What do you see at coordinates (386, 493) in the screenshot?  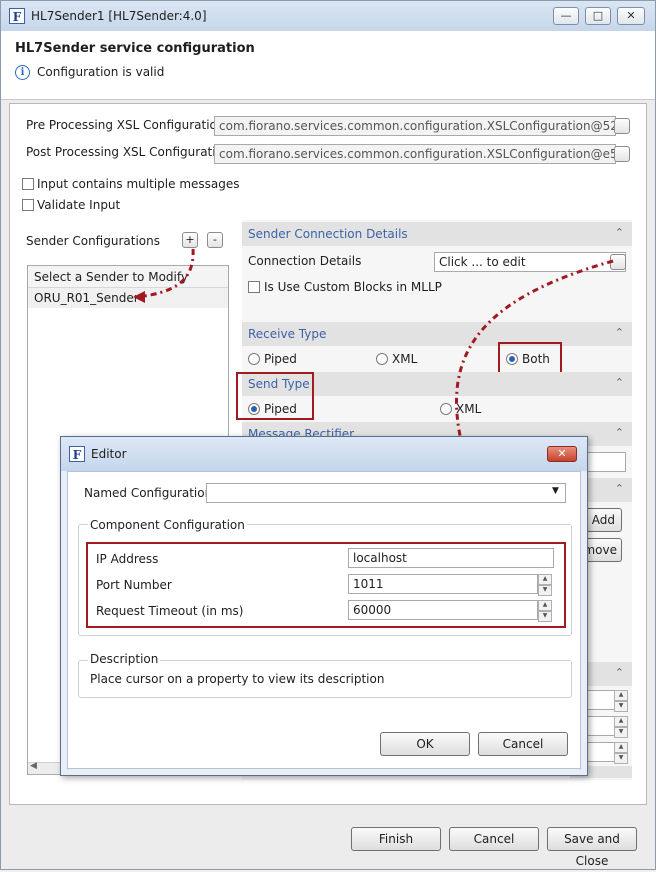 I see `named-configuration-select` at bounding box center [386, 493].